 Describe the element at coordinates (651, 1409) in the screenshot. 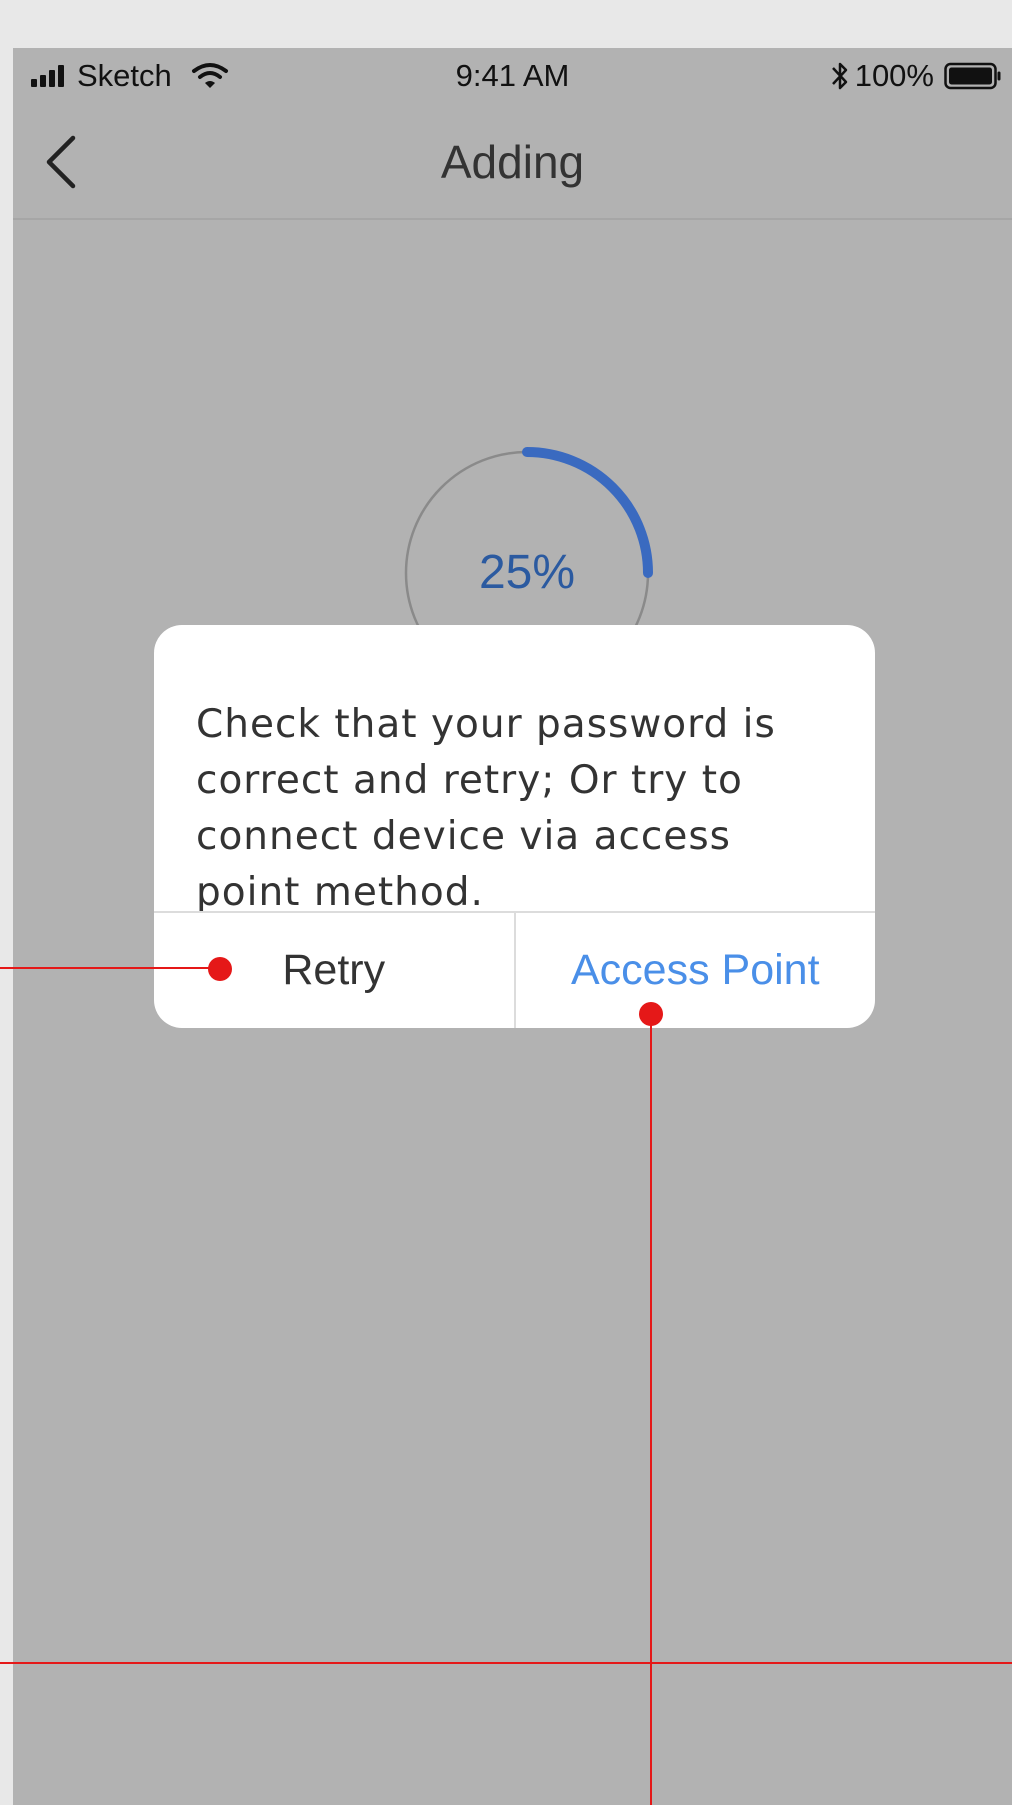

I see `annotation-line-access-point` at that location.